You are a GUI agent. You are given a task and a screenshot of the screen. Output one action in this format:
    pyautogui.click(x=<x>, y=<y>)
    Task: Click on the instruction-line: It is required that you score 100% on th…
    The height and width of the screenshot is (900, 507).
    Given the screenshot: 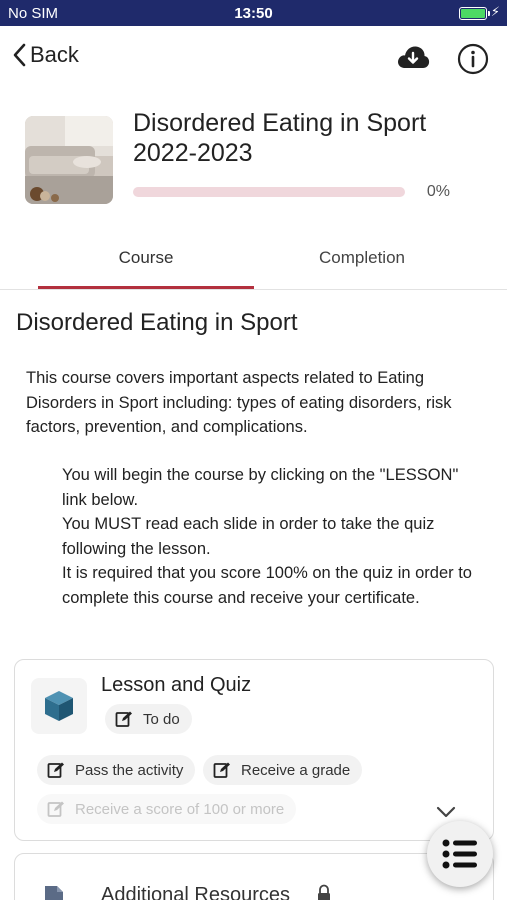 What is the action you would take?
    pyautogui.click(x=267, y=585)
    